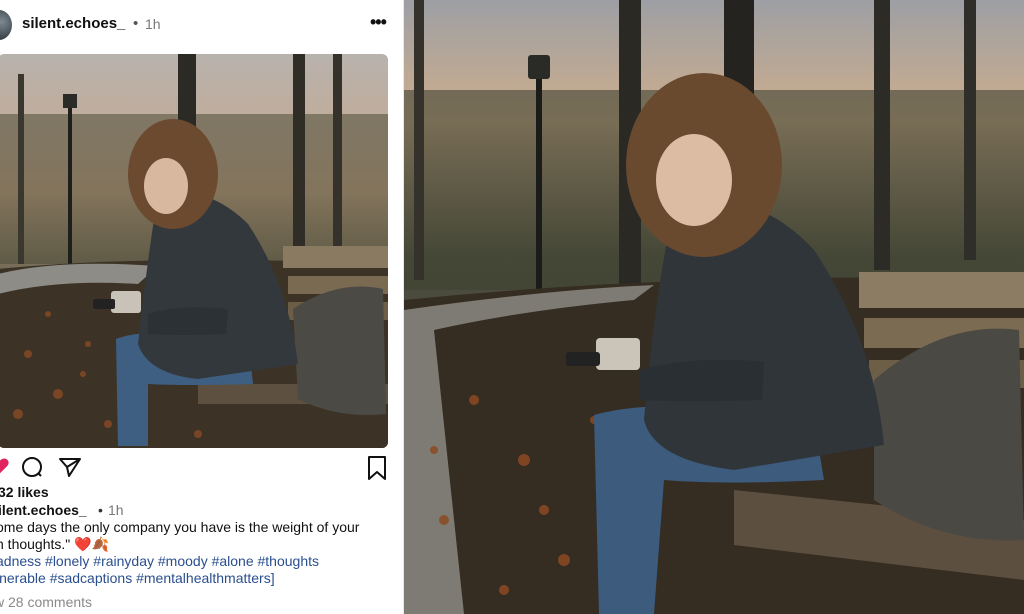 This screenshot has width=1024, height=614. I want to click on comment-icon, so click(32, 469).